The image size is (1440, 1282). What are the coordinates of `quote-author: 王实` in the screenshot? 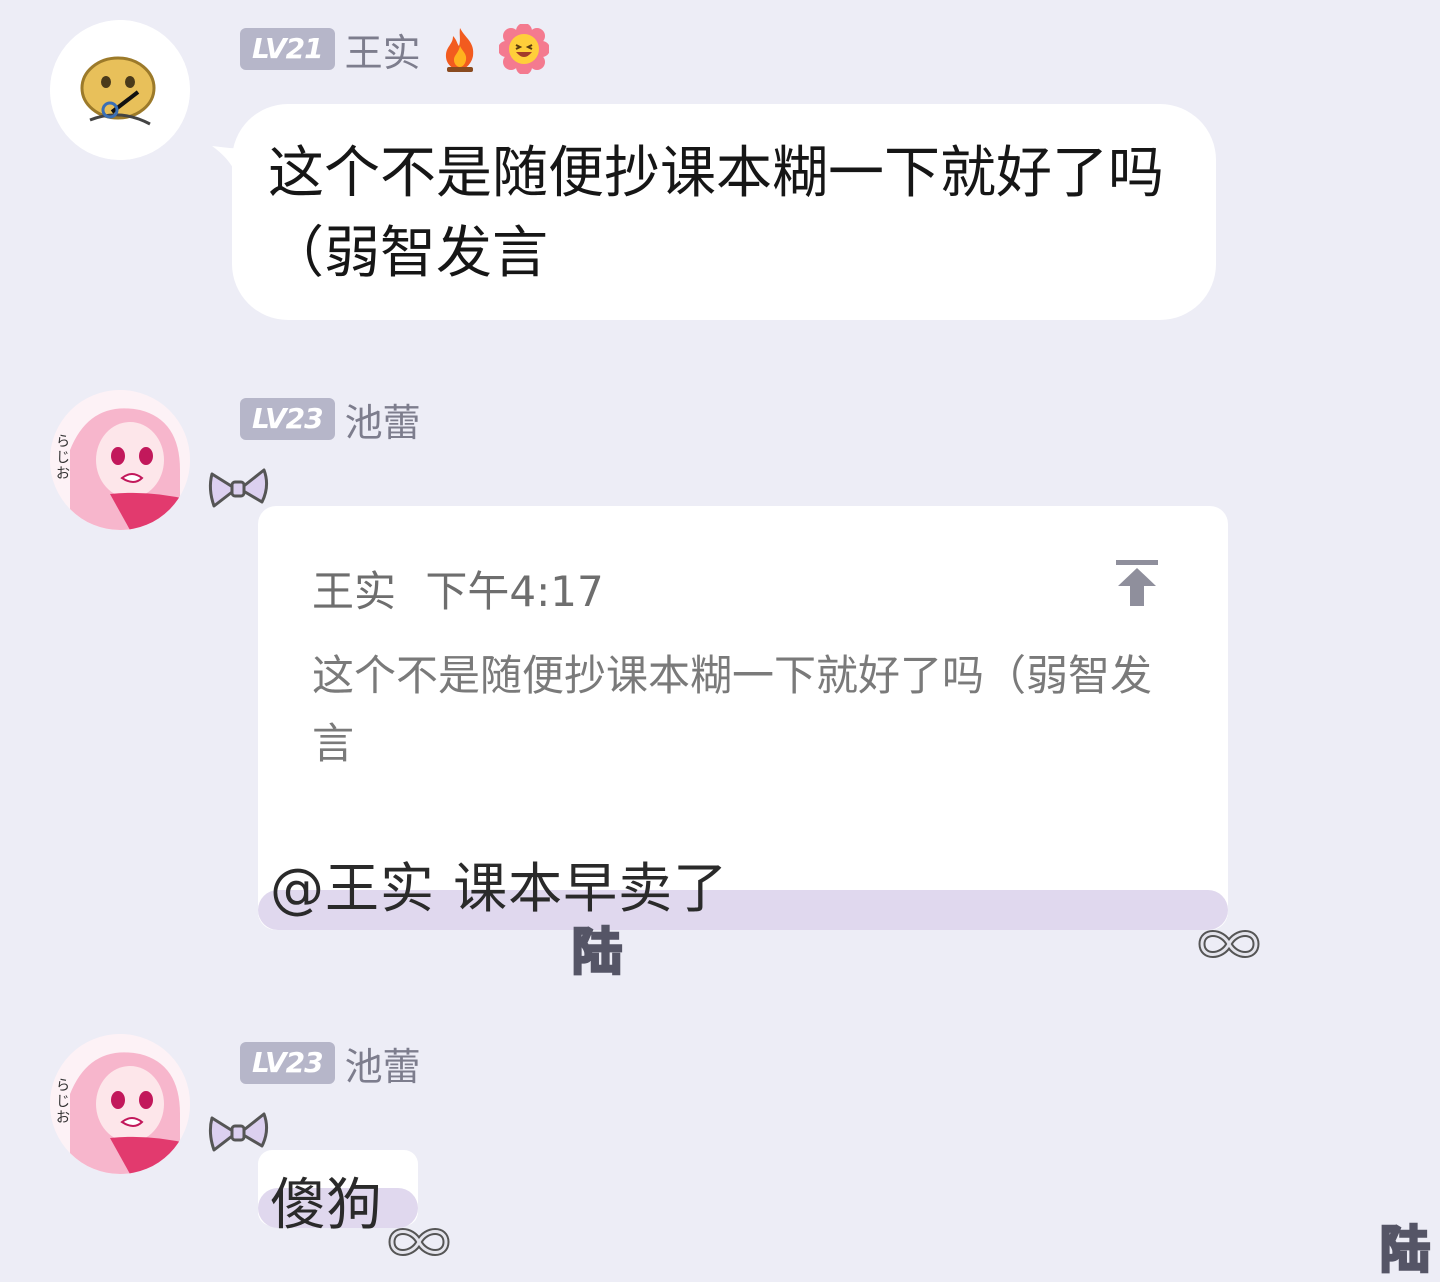 It's located at (354, 591).